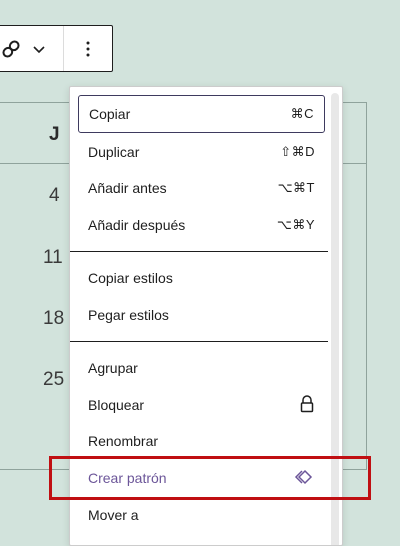 Image resolution: width=400 pixels, height=546 pixels. What do you see at coordinates (201, 441) in the screenshot?
I see `menu-item-rename: Renombrar` at bounding box center [201, 441].